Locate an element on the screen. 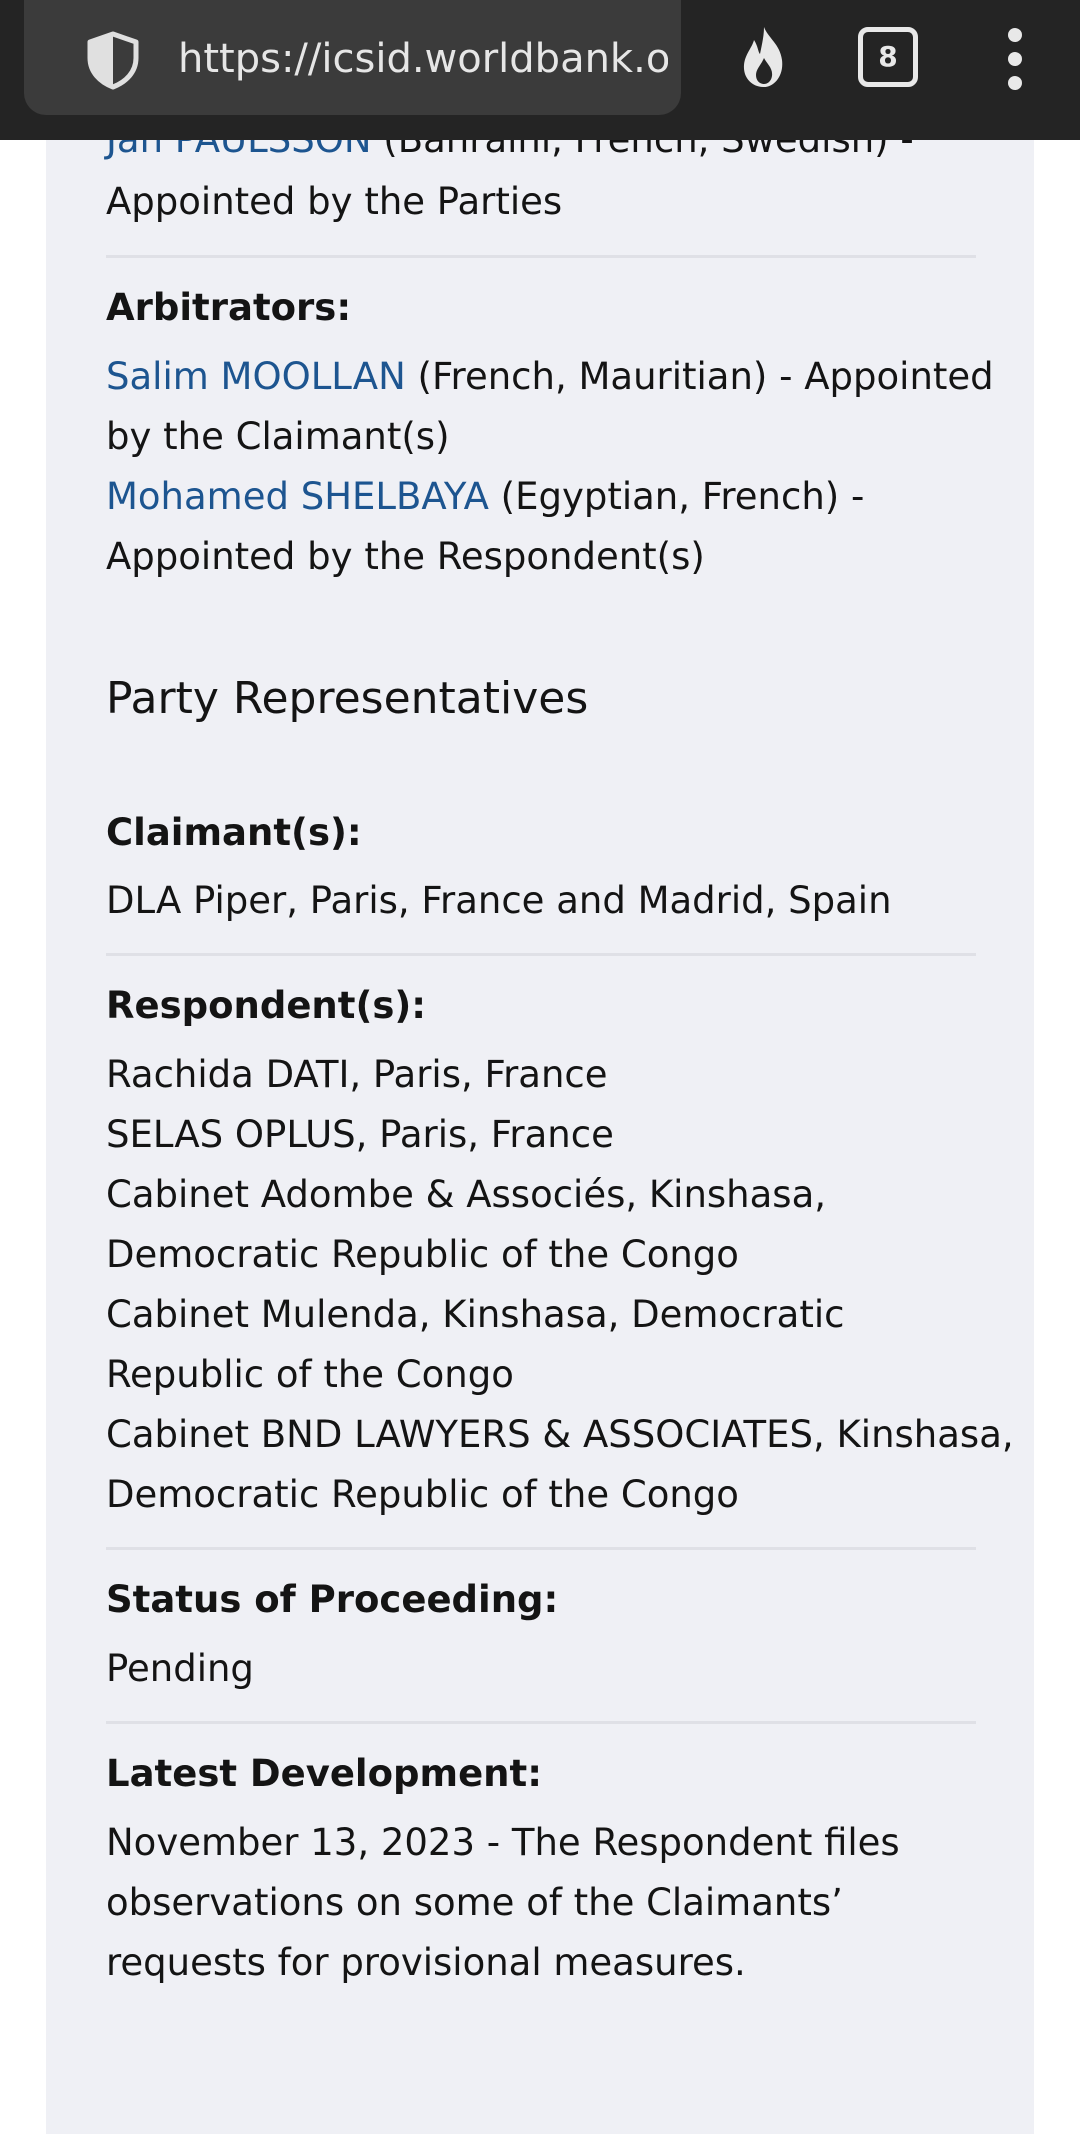  respondent-line: Republic of the Congo is located at coordinates (310, 1374).